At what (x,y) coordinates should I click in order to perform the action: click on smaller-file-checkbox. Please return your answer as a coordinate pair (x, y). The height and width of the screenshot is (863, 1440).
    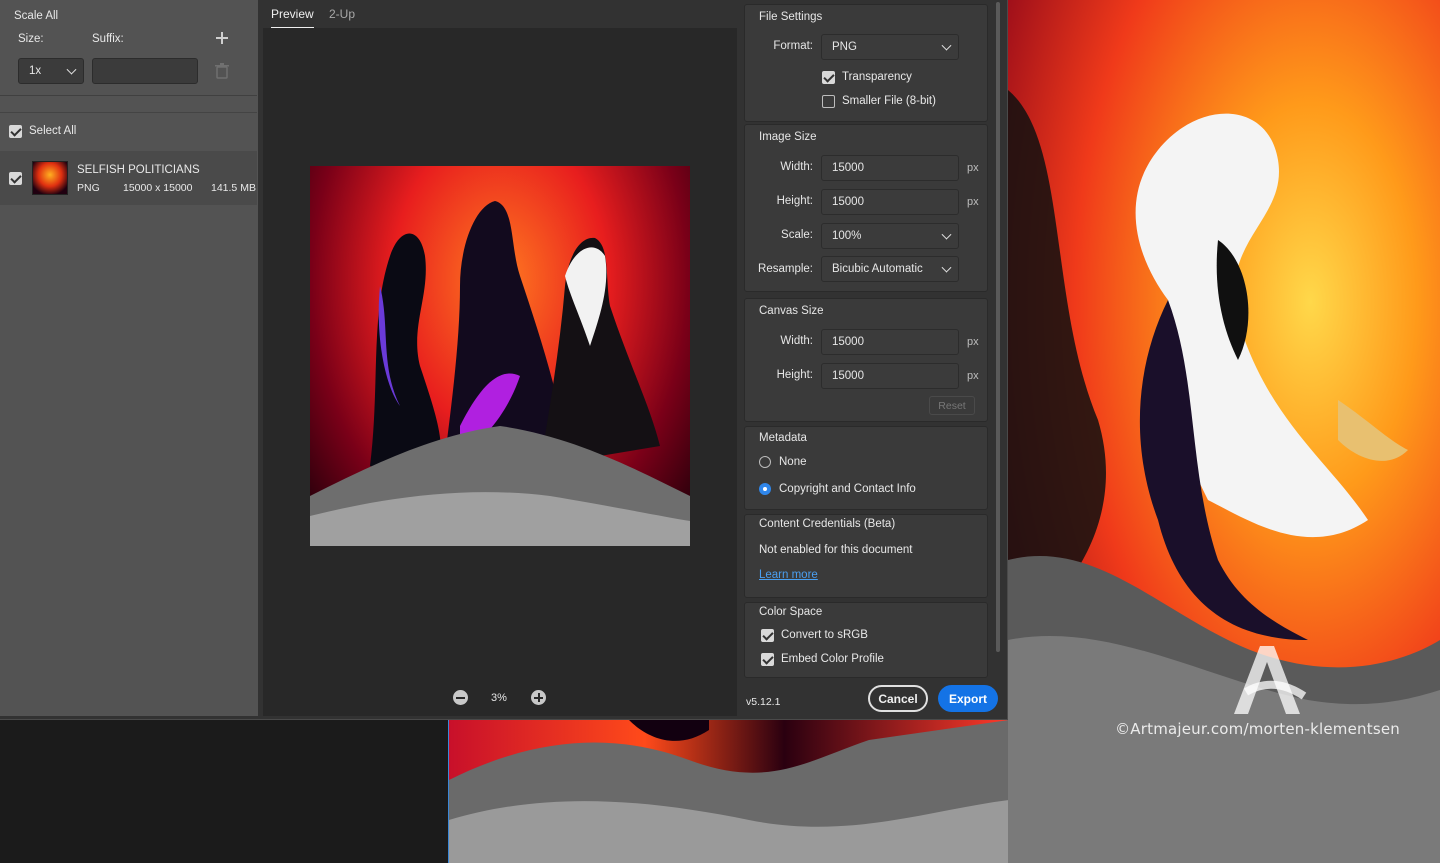
    Looking at the image, I should click on (828, 101).